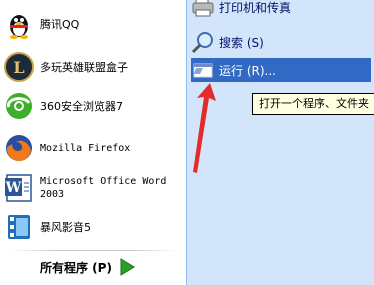 The width and height of the screenshot is (374, 285). I want to click on all-programs-label: 所有程序 (P), so click(76, 267).